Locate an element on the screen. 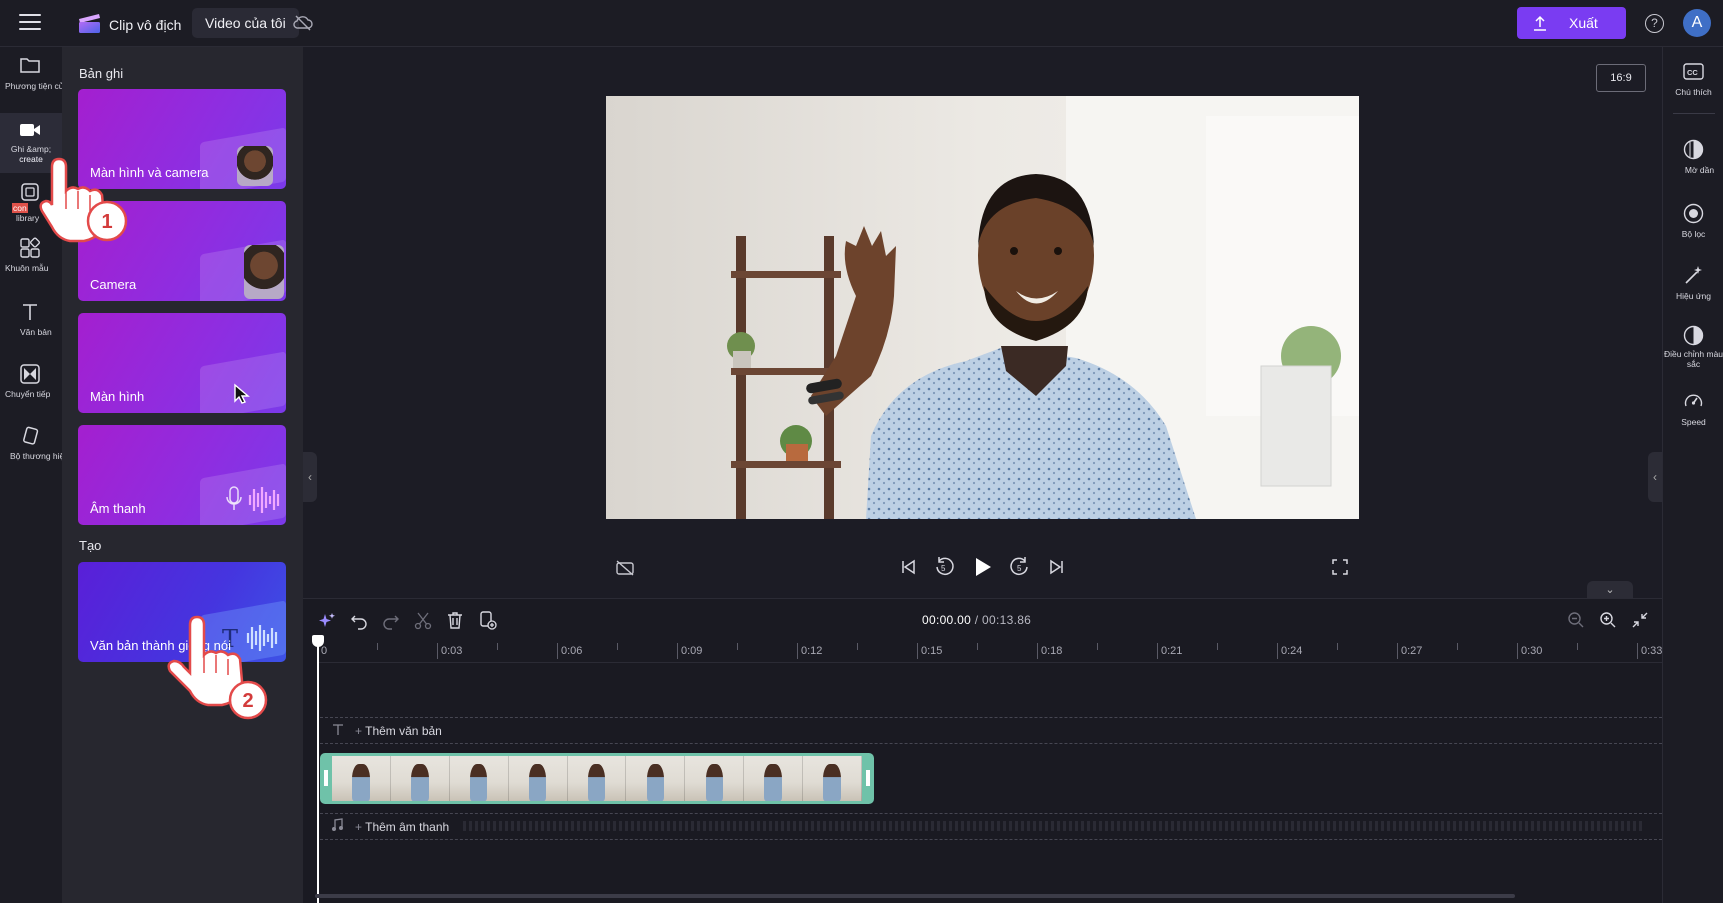 The image size is (1723, 903). ai-sparkle-icon is located at coordinates (327, 621).